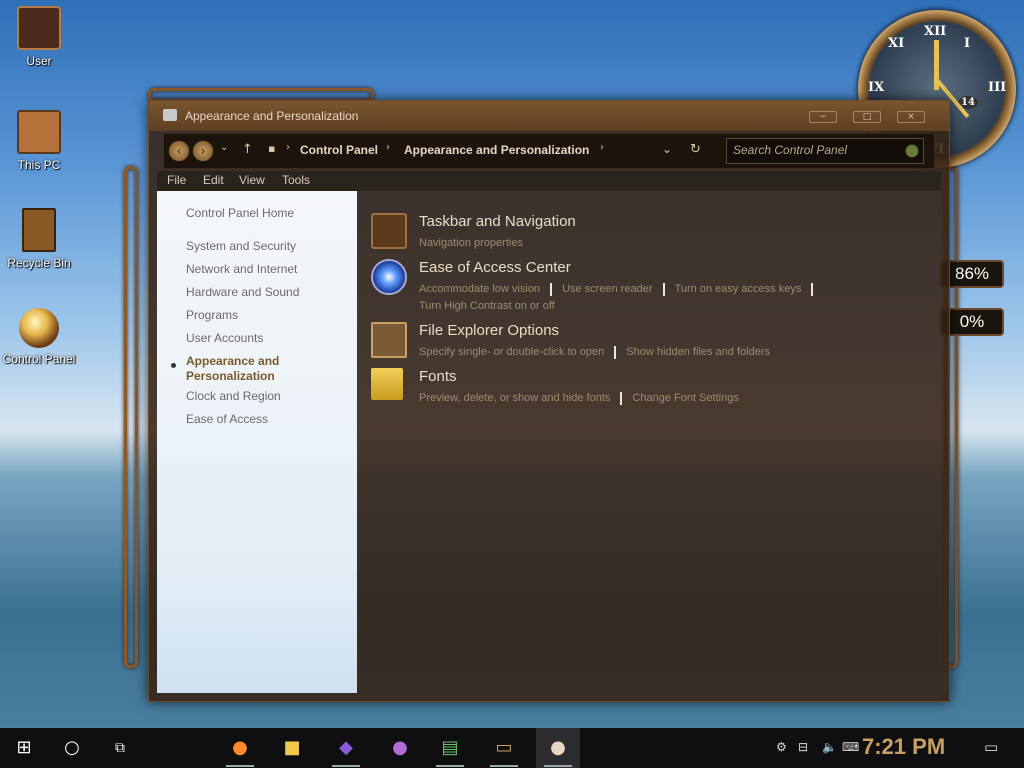 Image resolution: width=1024 pixels, height=768 pixels. Describe the element at coordinates (972, 321) in the screenshot. I see `drive-d-percent: 0%` at that location.